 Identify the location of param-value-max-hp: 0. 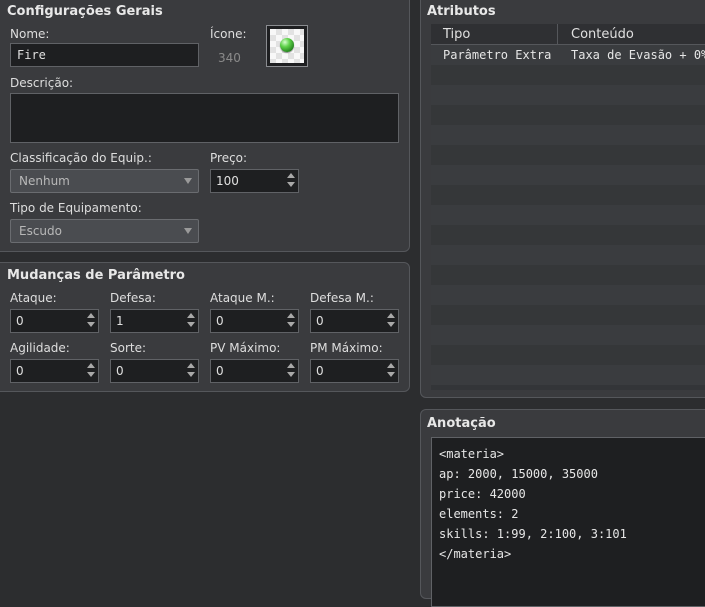
(220, 371).